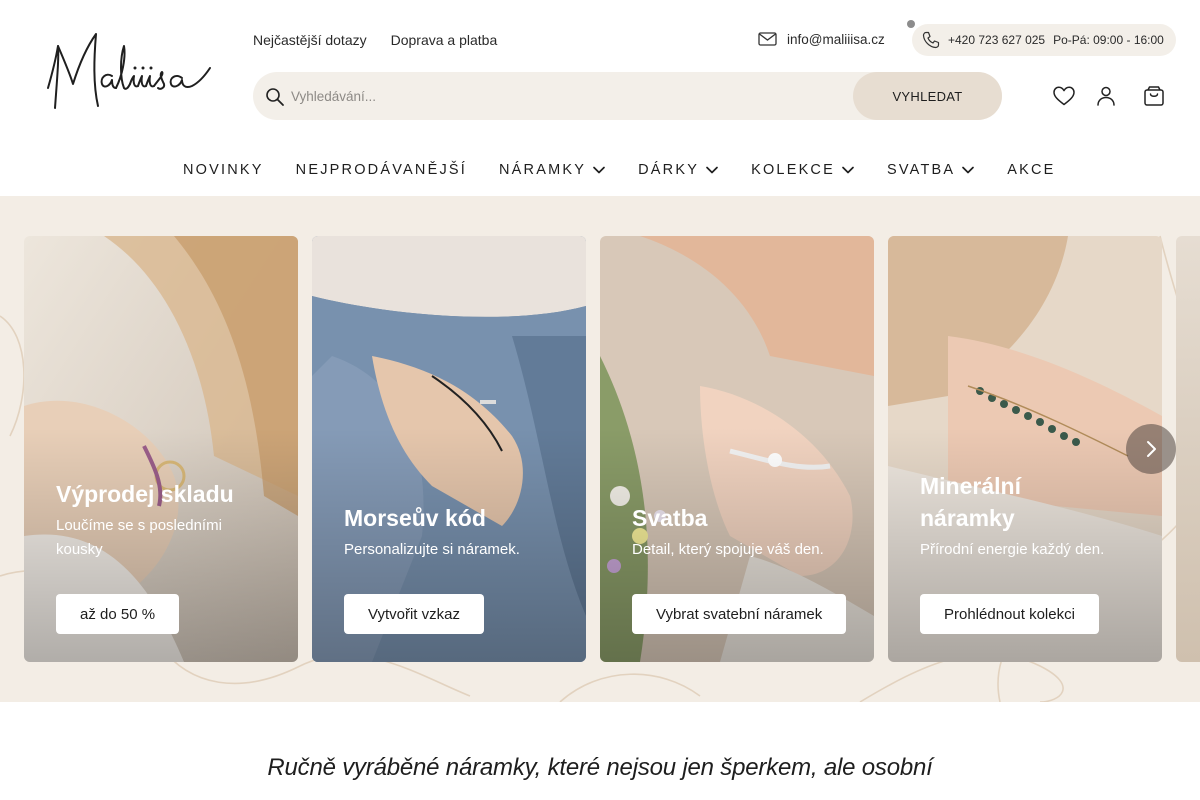 The width and height of the screenshot is (1200, 800). I want to click on nav-label: KOLEKCE, so click(793, 170).